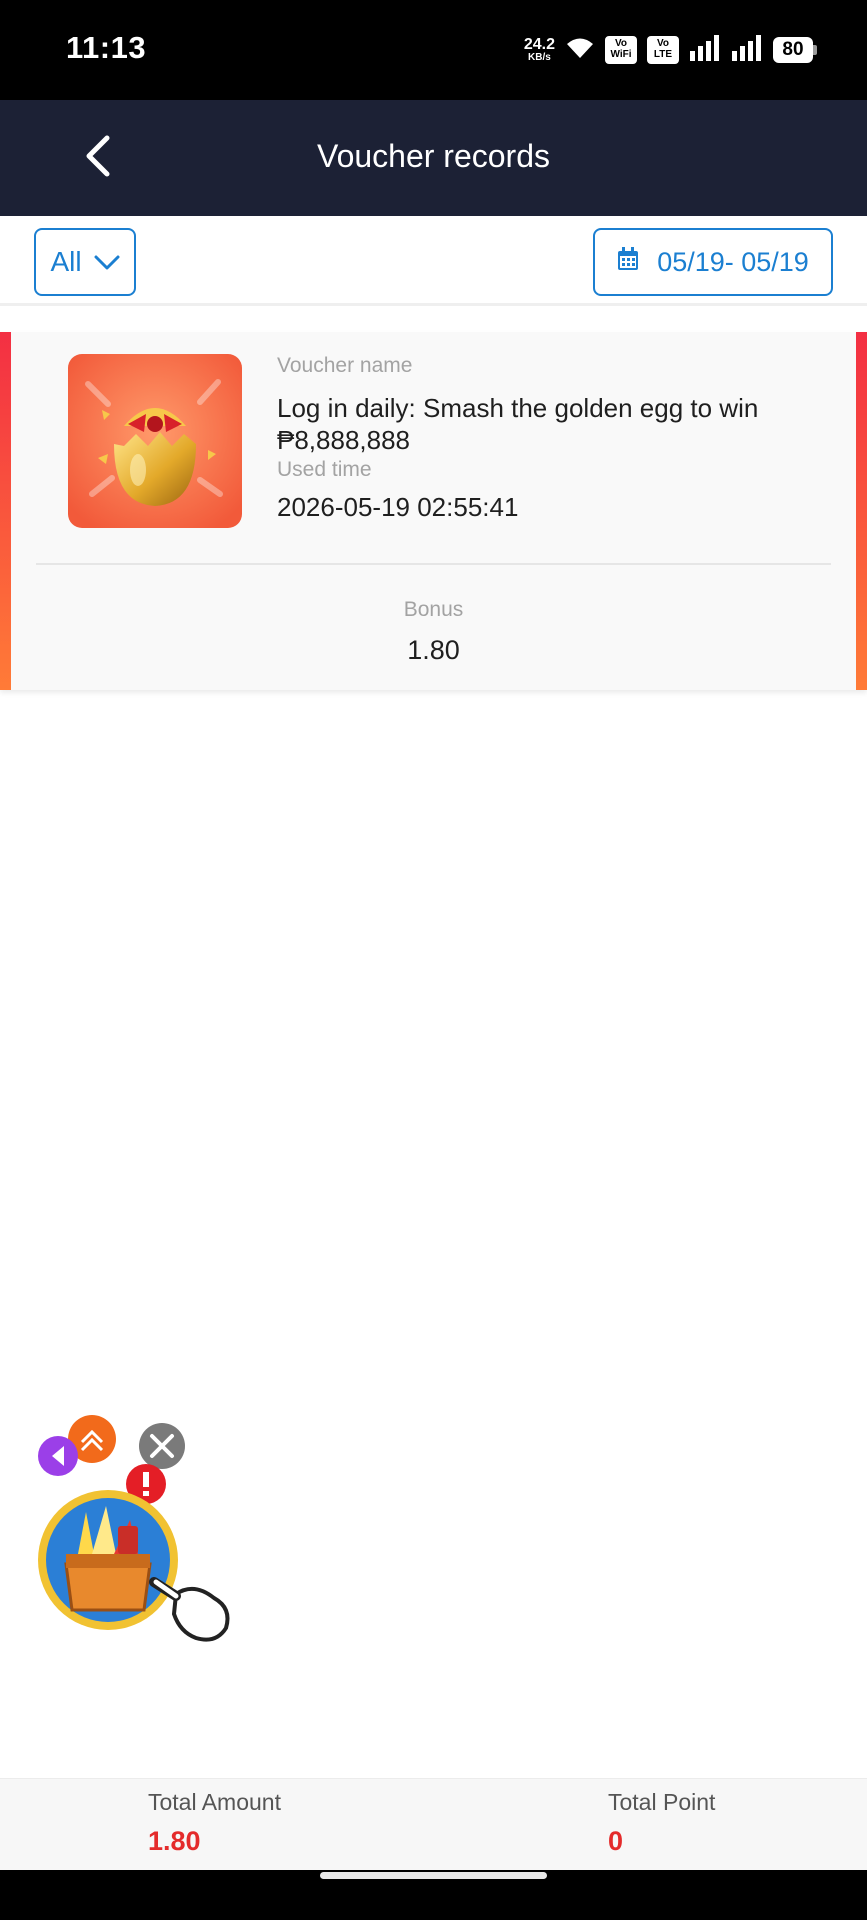  I want to click on date-range-picker: 05/19- 05/19, so click(713, 262).